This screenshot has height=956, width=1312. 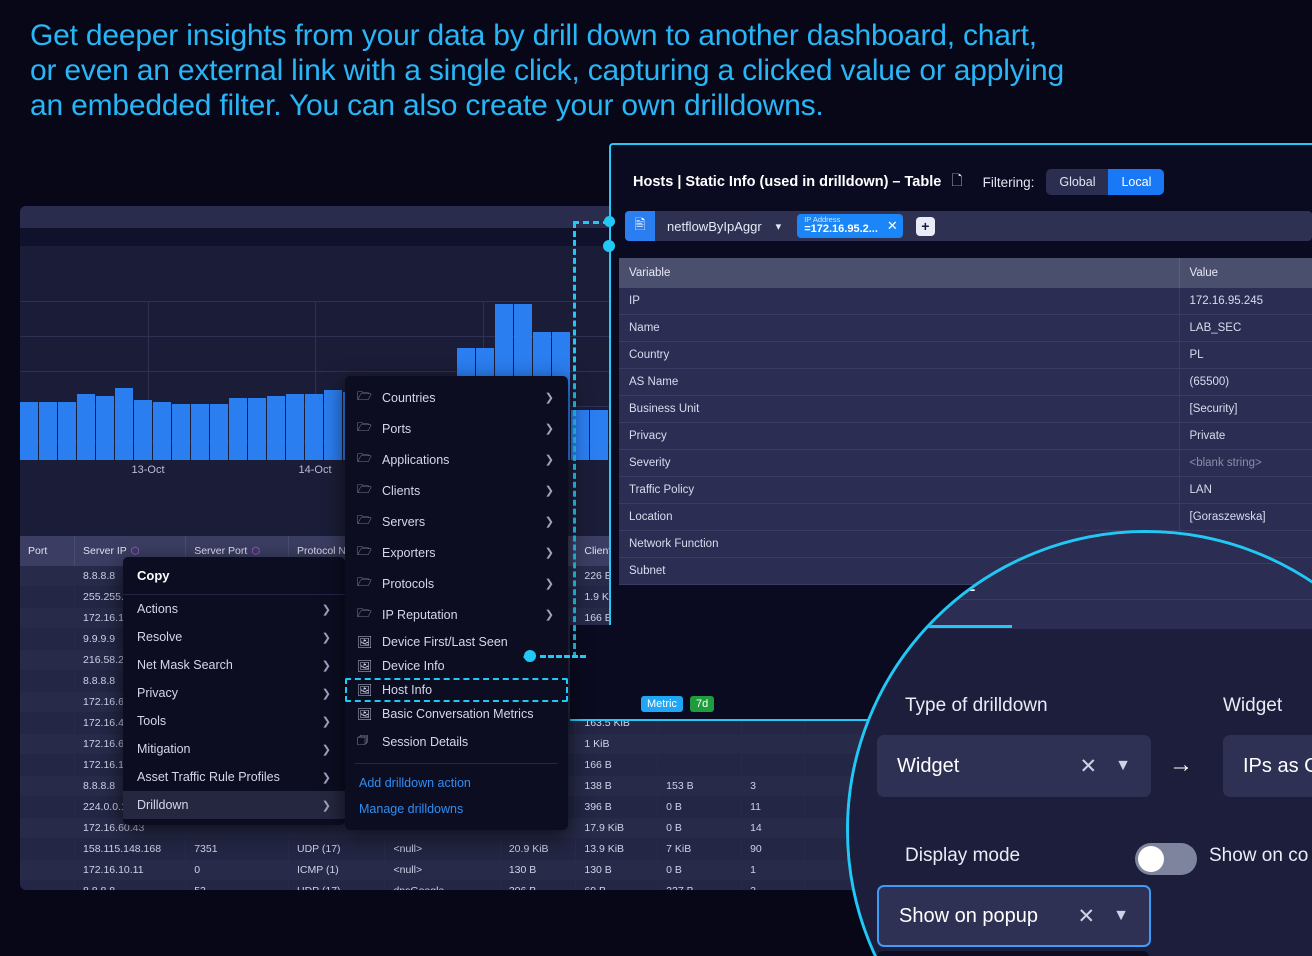 I want to click on datasource-name: netflowByIpAggr, so click(x=714, y=226).